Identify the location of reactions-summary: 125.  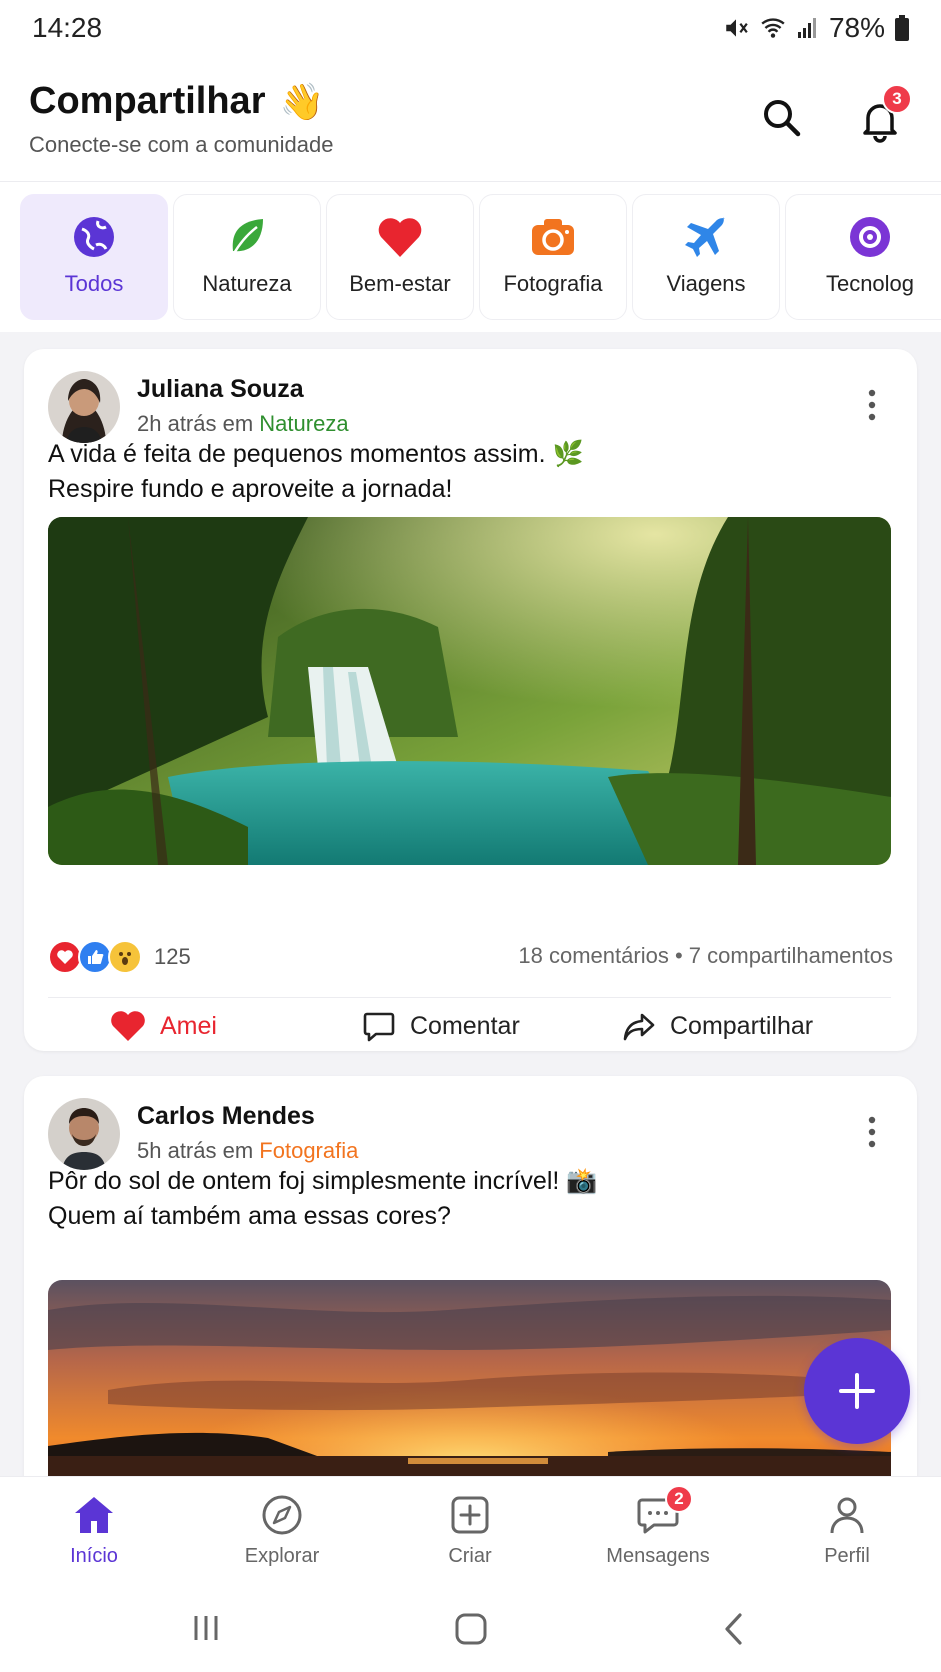
(119, 957).